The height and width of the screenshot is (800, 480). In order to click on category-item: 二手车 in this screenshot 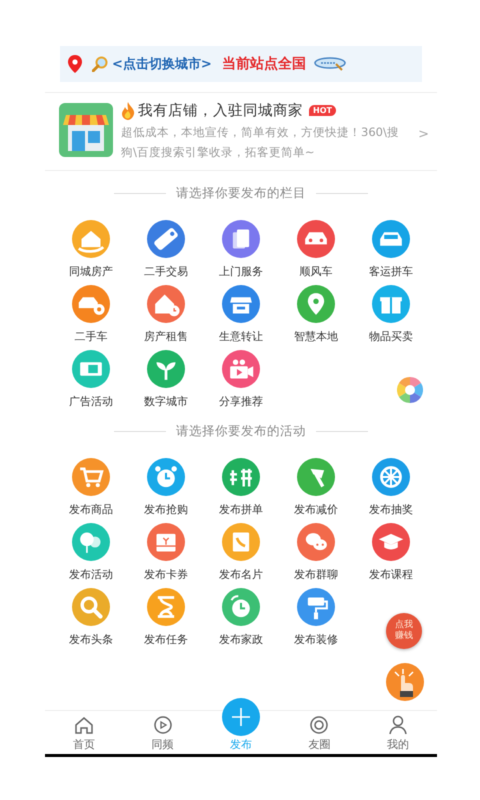, I will do `click(91, 314)`.